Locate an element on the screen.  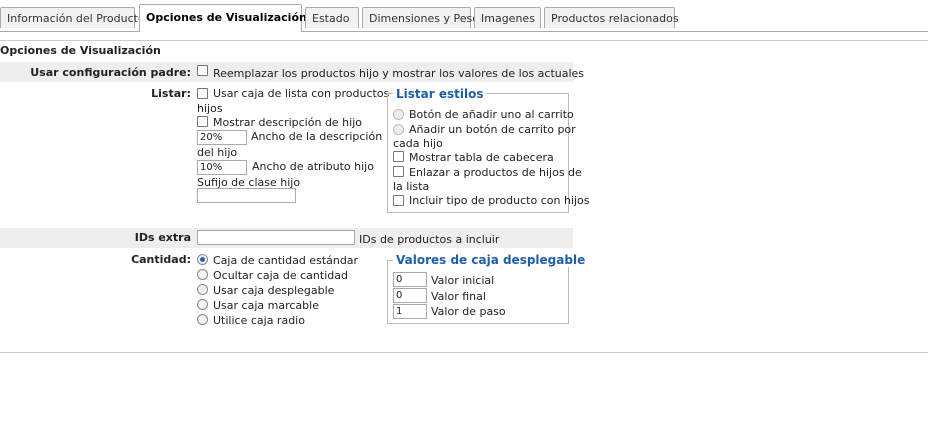
step-value-input is located at coordinates (410, 311).